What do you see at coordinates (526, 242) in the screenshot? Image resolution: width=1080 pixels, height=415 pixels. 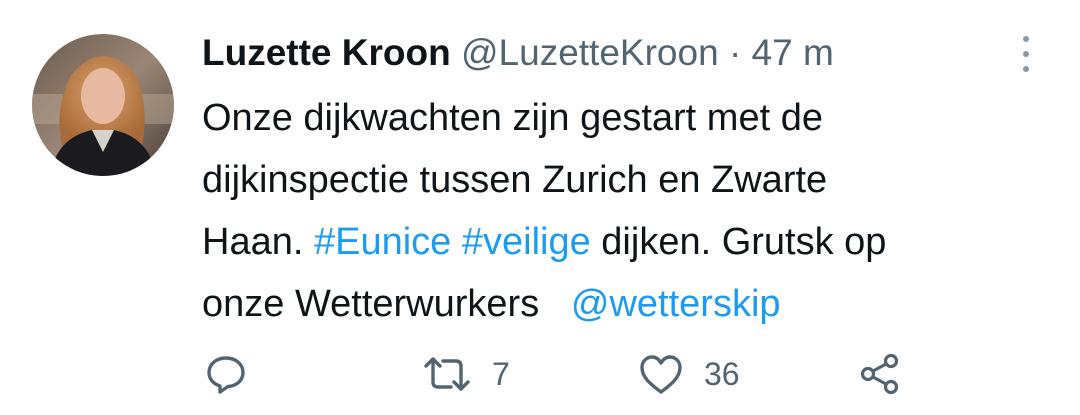 I see `hashtag-link: #veilige` at bounding box center [526, 242].